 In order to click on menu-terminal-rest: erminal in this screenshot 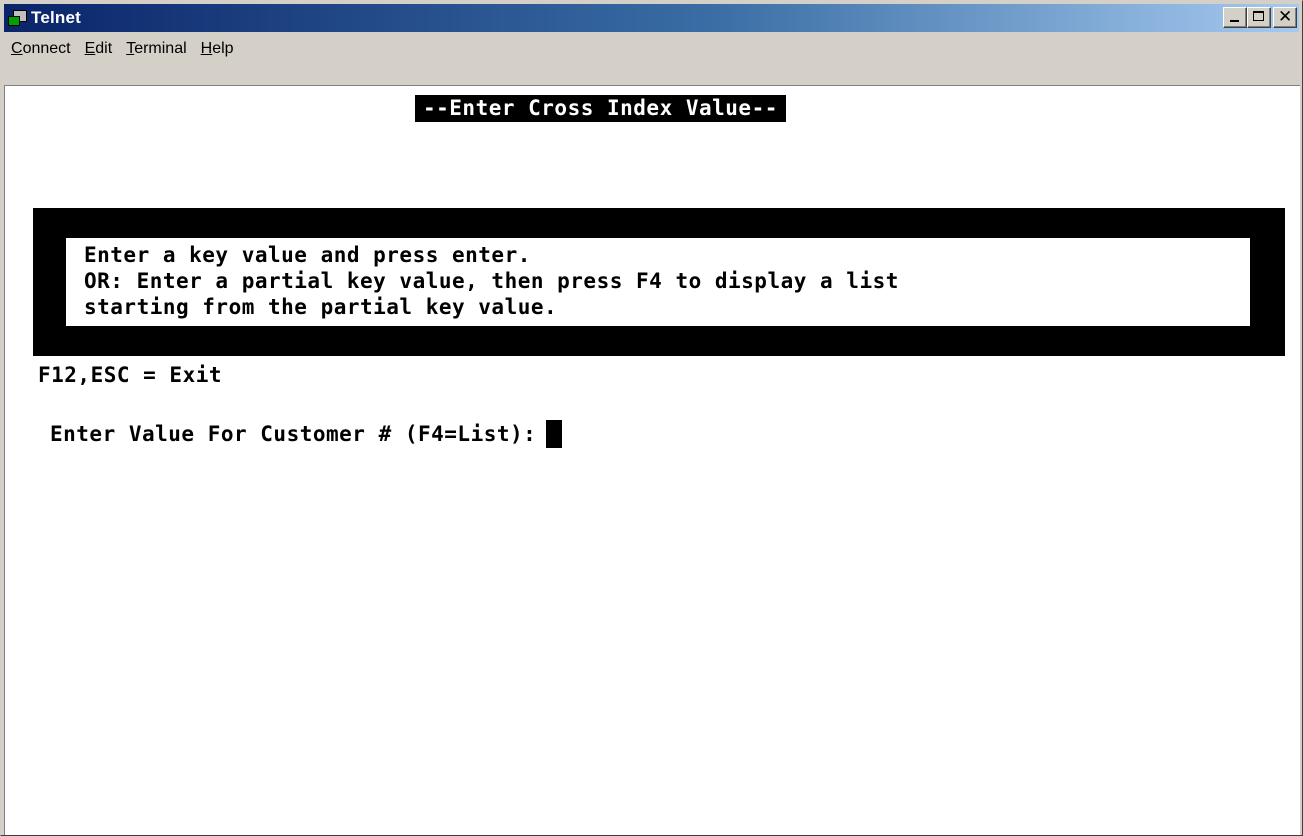, I will do `click(160, 48)`.